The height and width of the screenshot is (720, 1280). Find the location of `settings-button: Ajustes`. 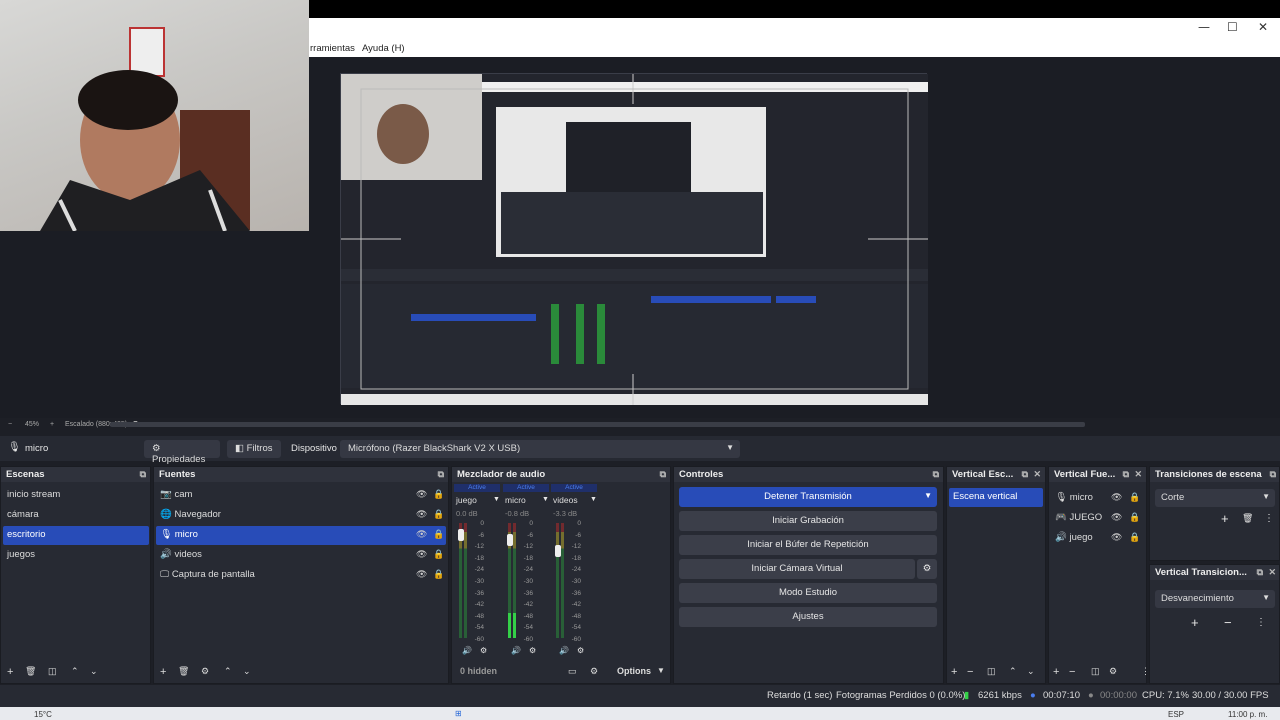

settings-button: Ajustes is located at coordinates (808, 617).